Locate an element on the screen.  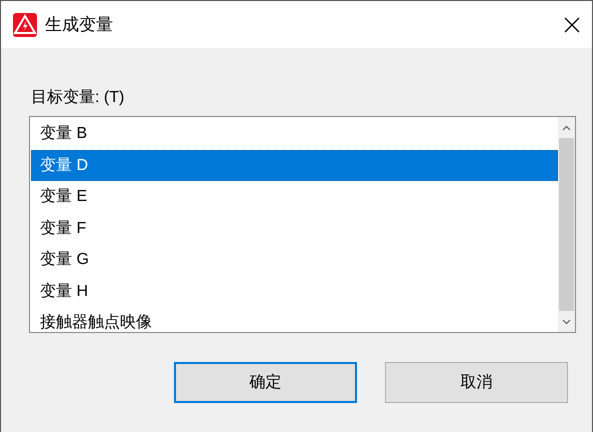
list-item: 变量 E is located at coordinates (294, 196).